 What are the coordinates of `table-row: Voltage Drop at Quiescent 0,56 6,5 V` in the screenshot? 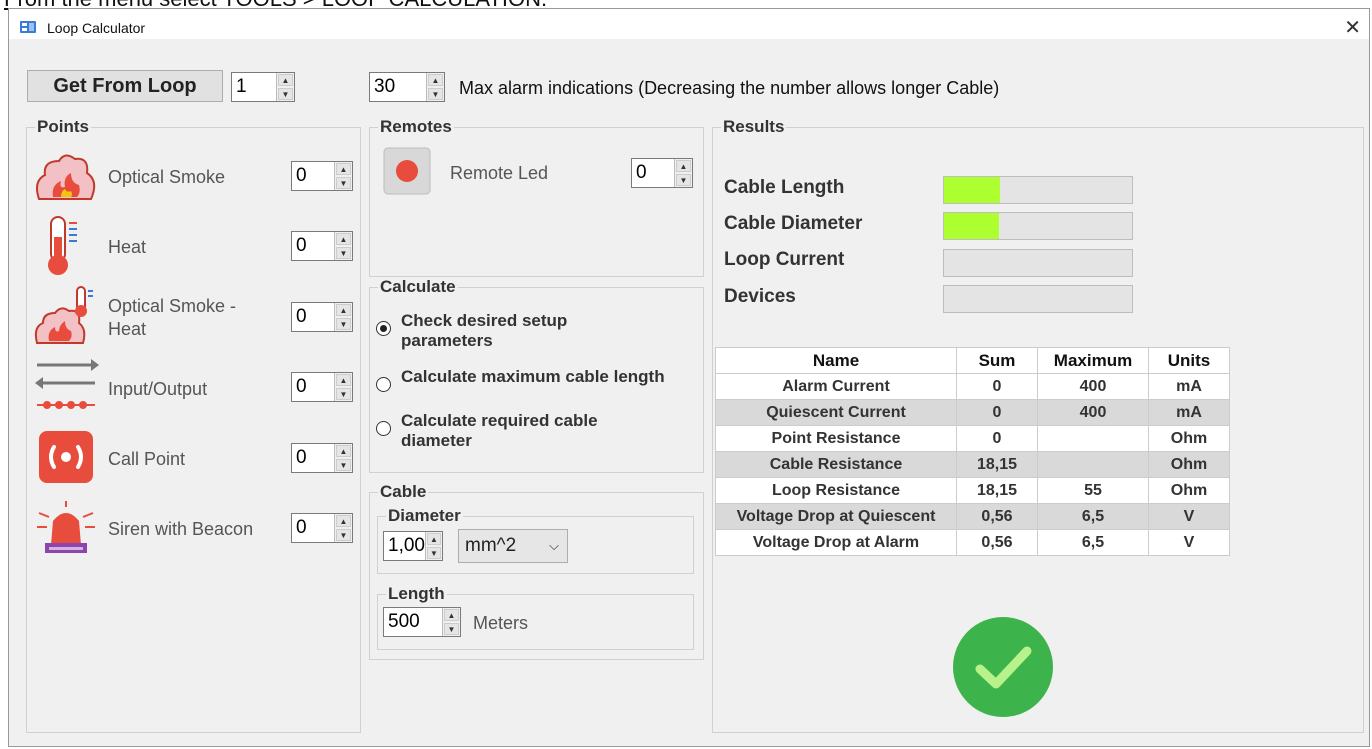 It's located at (972, 516).